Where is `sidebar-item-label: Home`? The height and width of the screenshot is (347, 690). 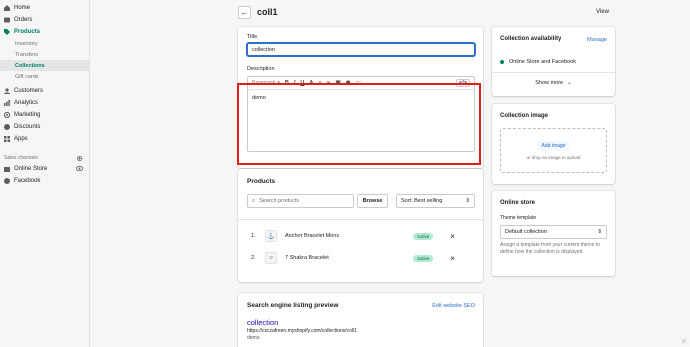 sidebar-item-label: Home is located at coordinates (22, 8).